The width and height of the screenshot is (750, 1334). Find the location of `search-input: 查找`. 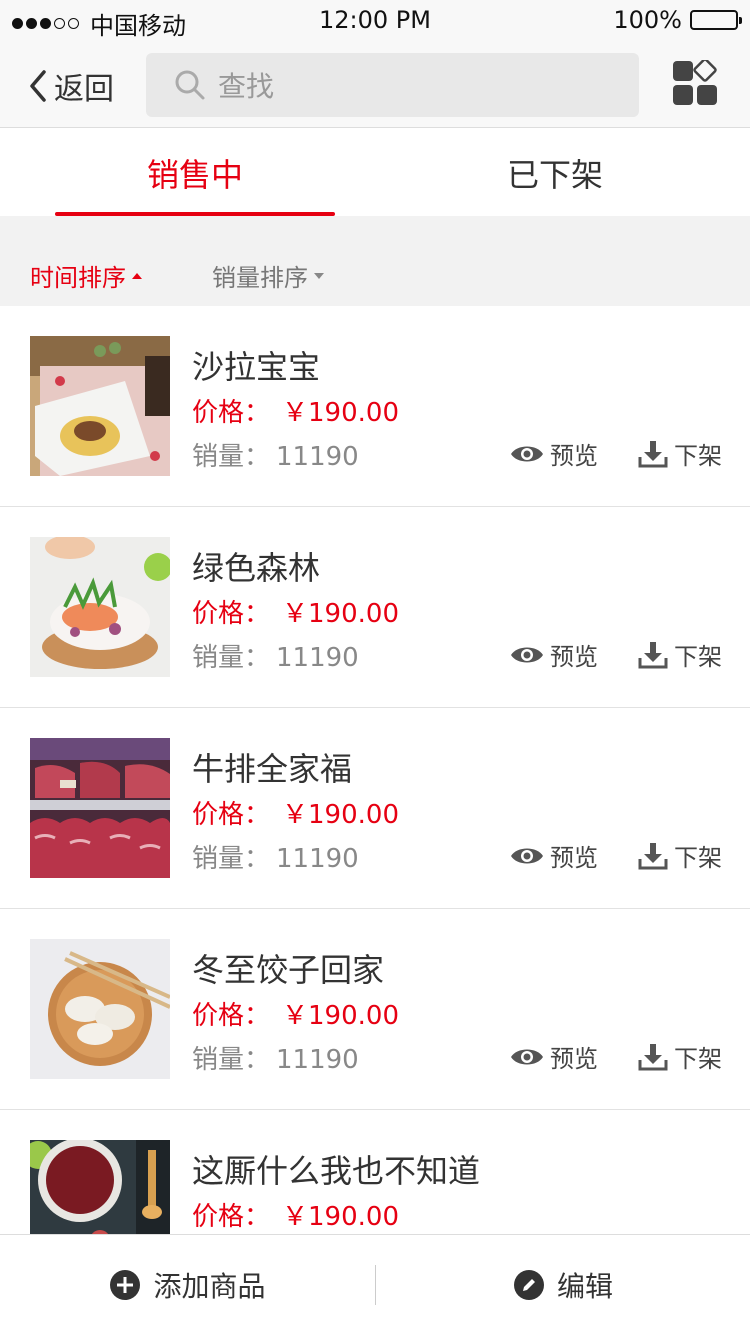

search-input: 查找 is located at coordinates (392, 85).